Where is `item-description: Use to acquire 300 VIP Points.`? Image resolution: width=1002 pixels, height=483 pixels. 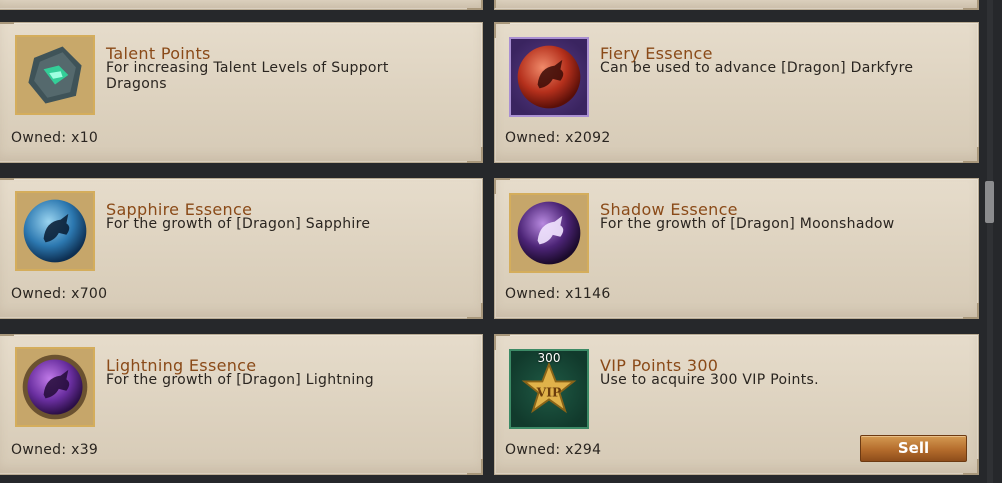
item-description: Use to acquire 300 VIP Points. is located at coordinates (709, 380).